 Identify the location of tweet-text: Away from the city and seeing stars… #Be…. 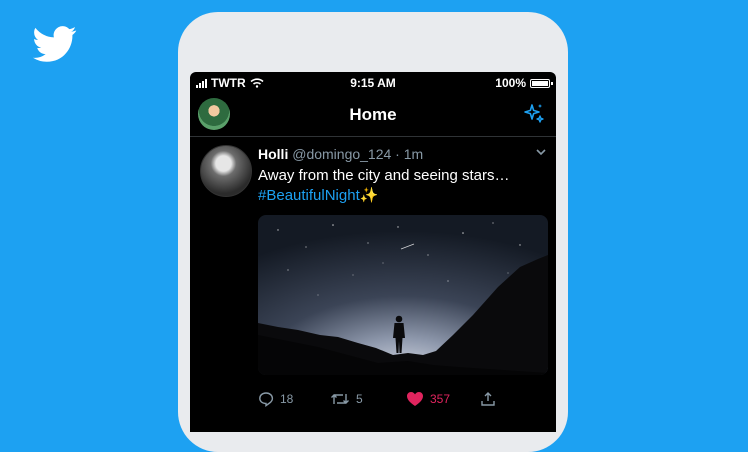
(403, 186).